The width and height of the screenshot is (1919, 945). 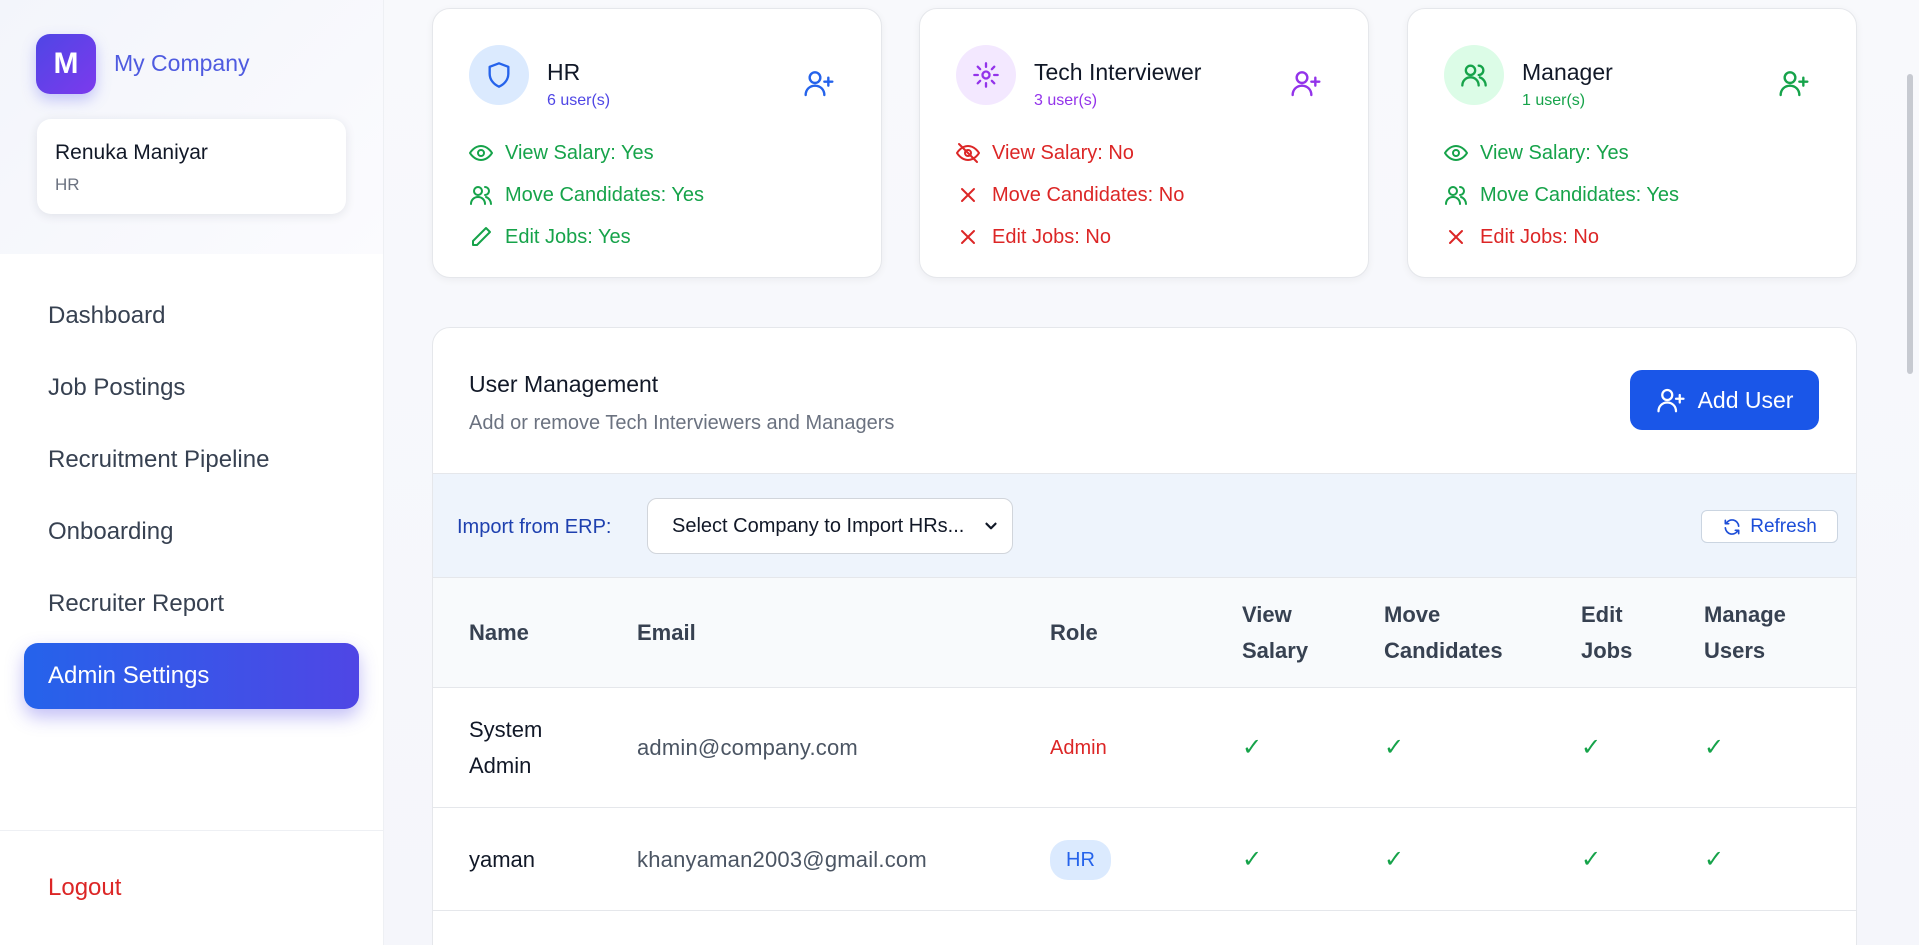 I want to click on perm-edit-jobs: Edit Jobs: Yes, so click(x=550, y=237).